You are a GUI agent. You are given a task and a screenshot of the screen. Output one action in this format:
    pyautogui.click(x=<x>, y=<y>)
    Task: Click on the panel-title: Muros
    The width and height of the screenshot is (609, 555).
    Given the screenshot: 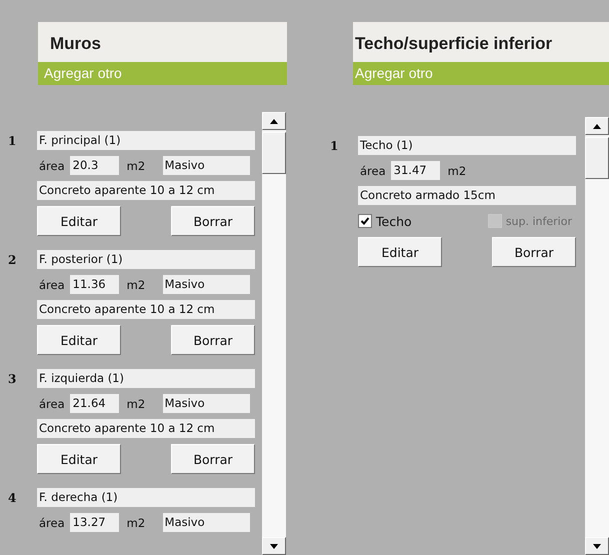 What is the action you would take?
    pyautogui.click(x=75, y=44)
    